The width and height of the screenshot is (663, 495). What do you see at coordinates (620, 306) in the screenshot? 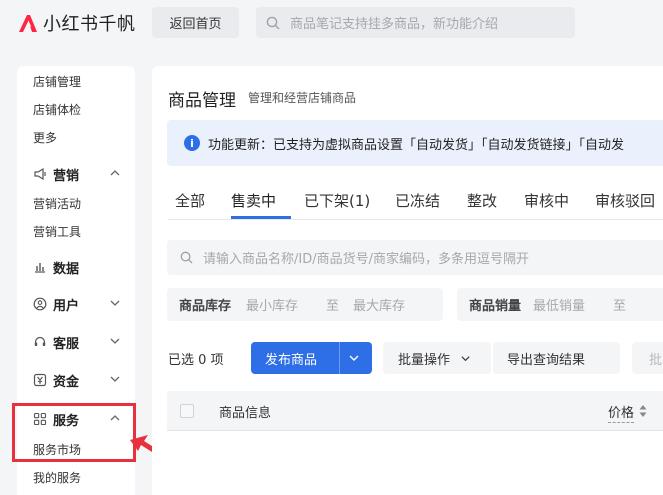
I see `sales-range-separator: 至` at bounding box center [620, 306].